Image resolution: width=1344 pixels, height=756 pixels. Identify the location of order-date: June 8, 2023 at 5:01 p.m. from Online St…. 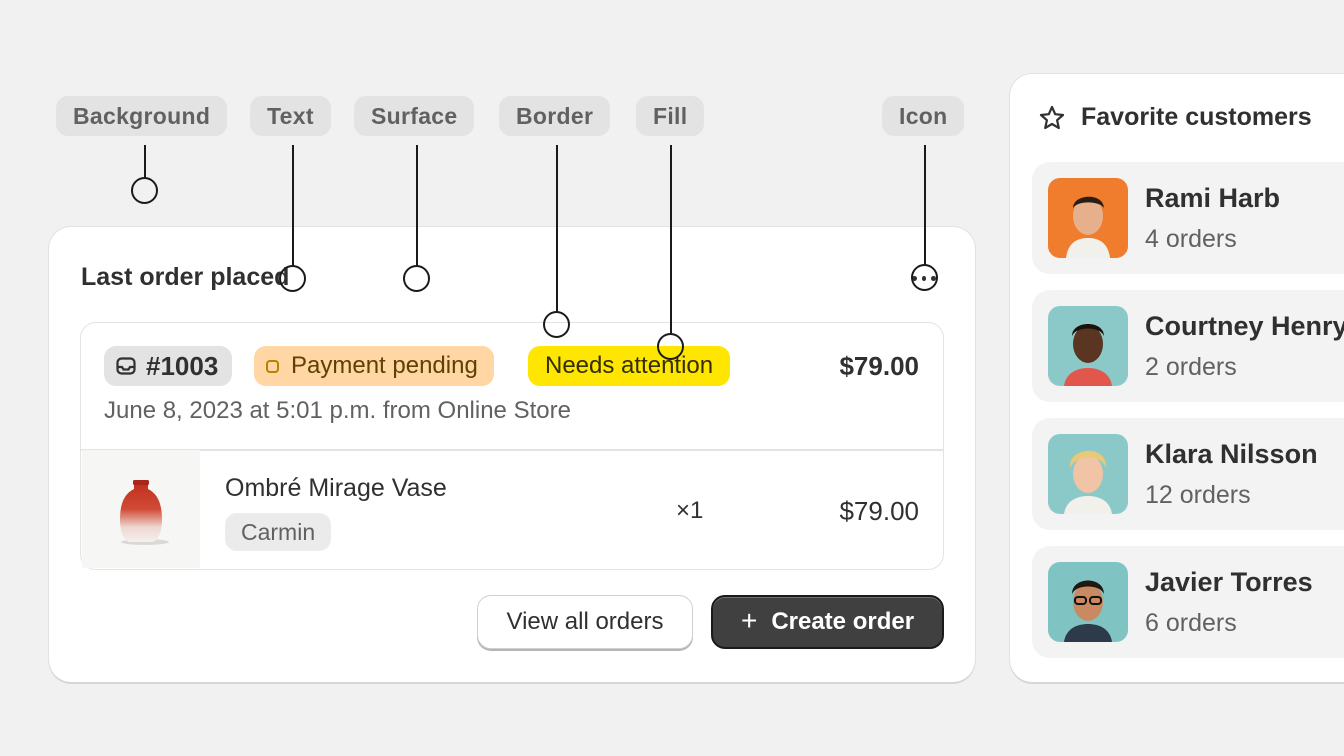
(337, 410).